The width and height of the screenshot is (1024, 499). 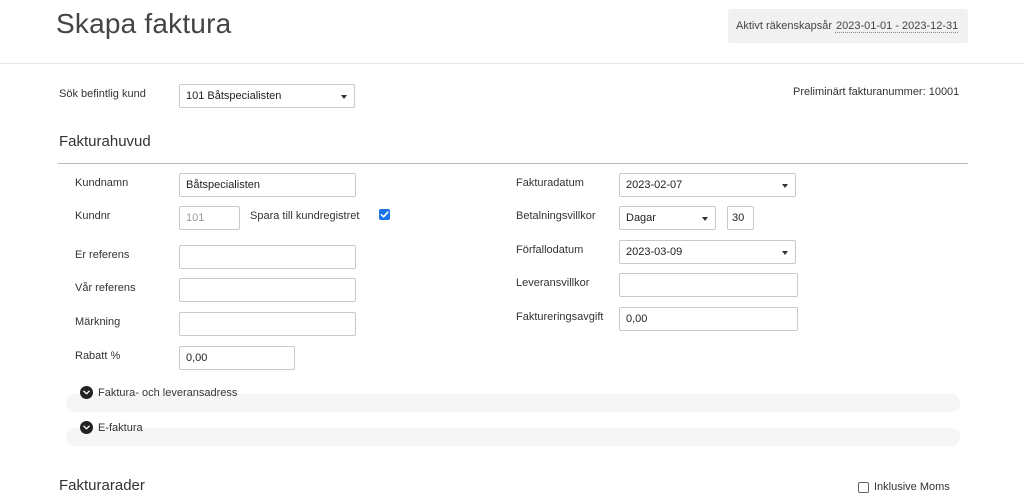 What do you see at coordinates (209, 218) in the screenshot?
I see `customer-no-input` at bounding box center [209, 218].